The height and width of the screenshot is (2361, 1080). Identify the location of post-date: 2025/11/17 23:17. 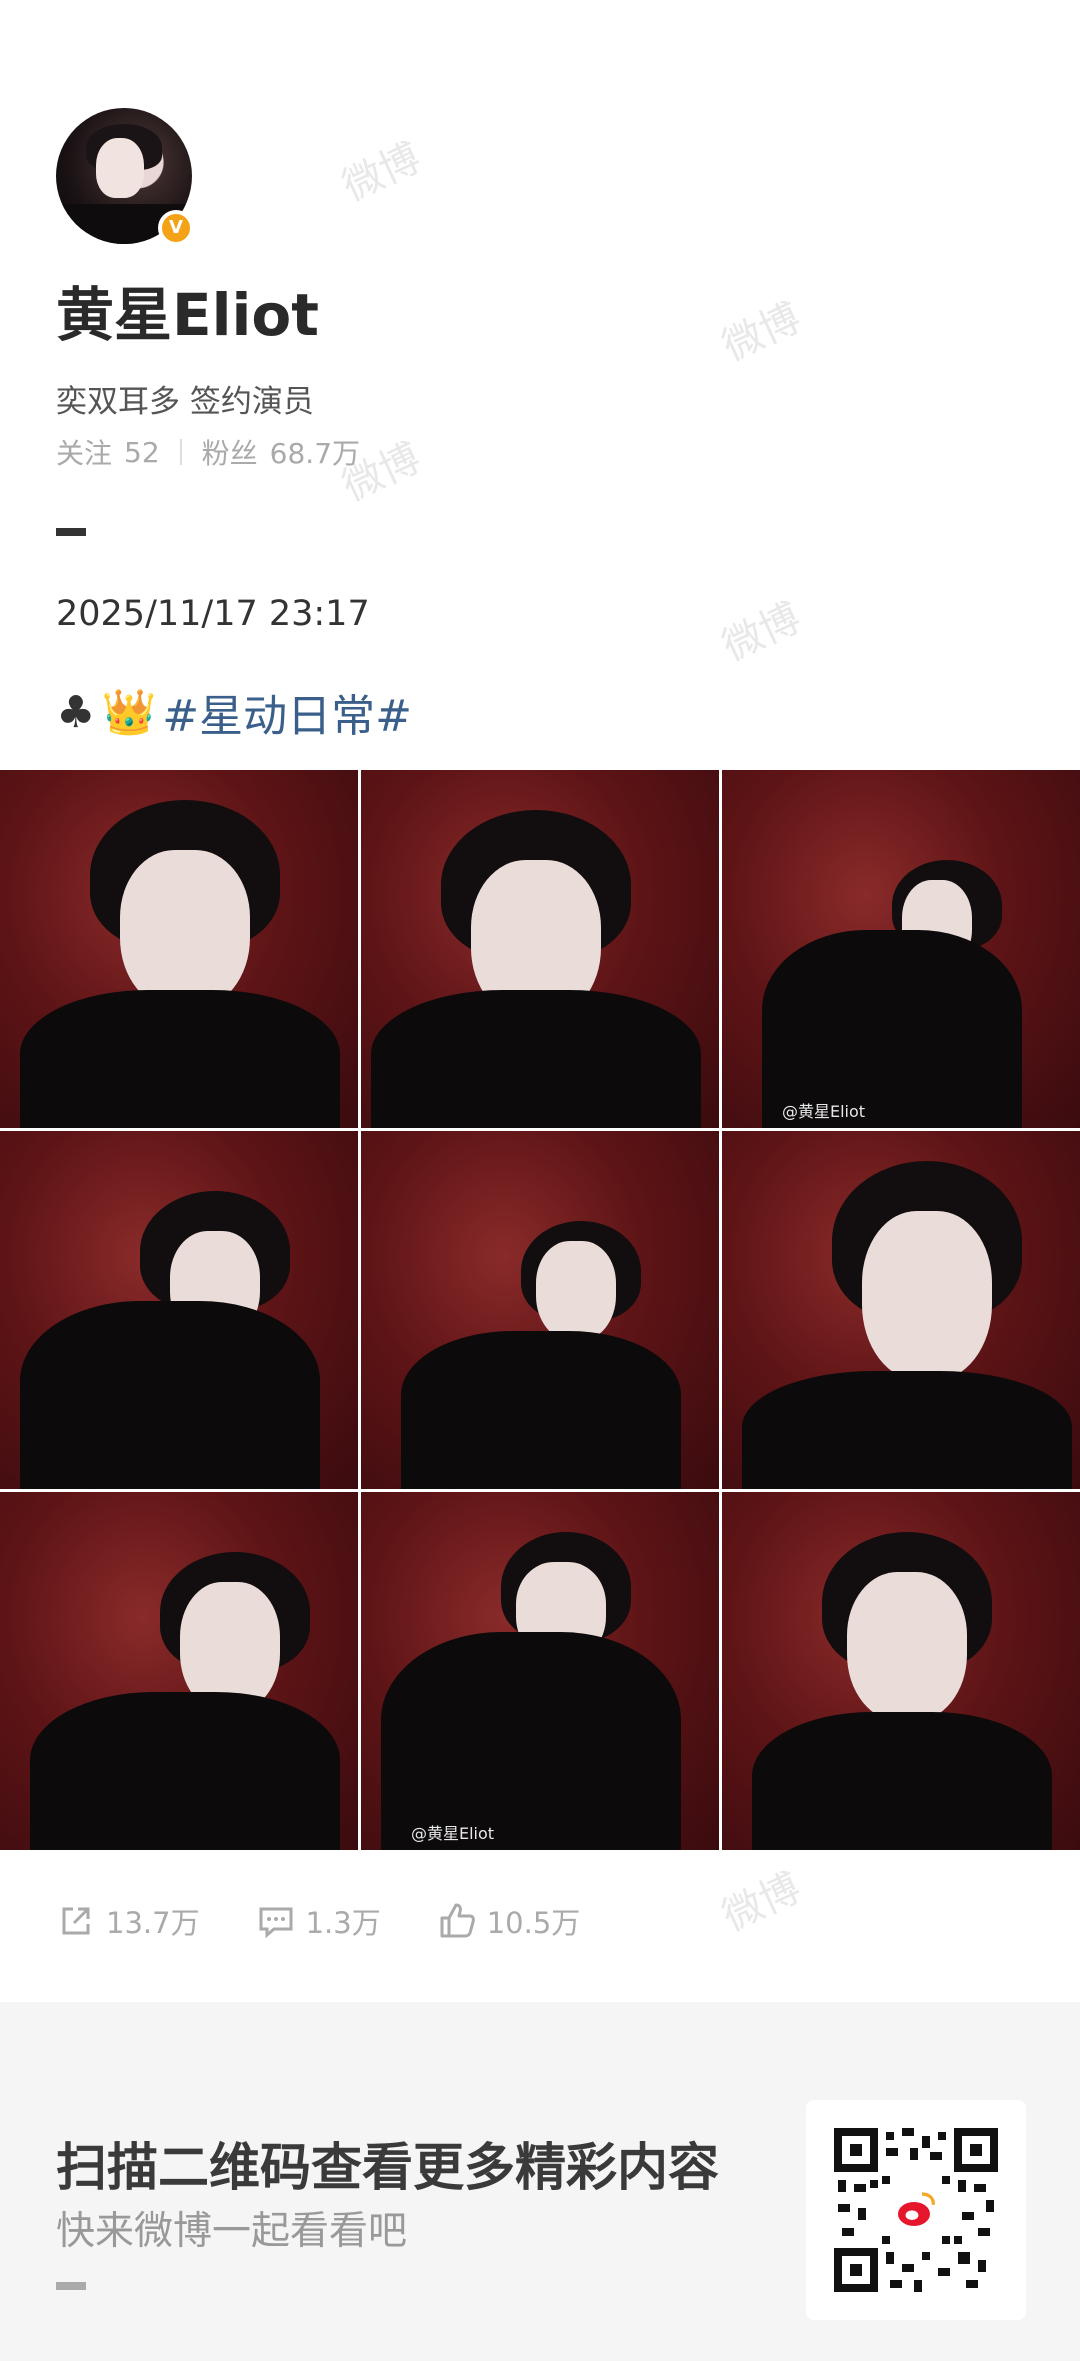
(213, 614).